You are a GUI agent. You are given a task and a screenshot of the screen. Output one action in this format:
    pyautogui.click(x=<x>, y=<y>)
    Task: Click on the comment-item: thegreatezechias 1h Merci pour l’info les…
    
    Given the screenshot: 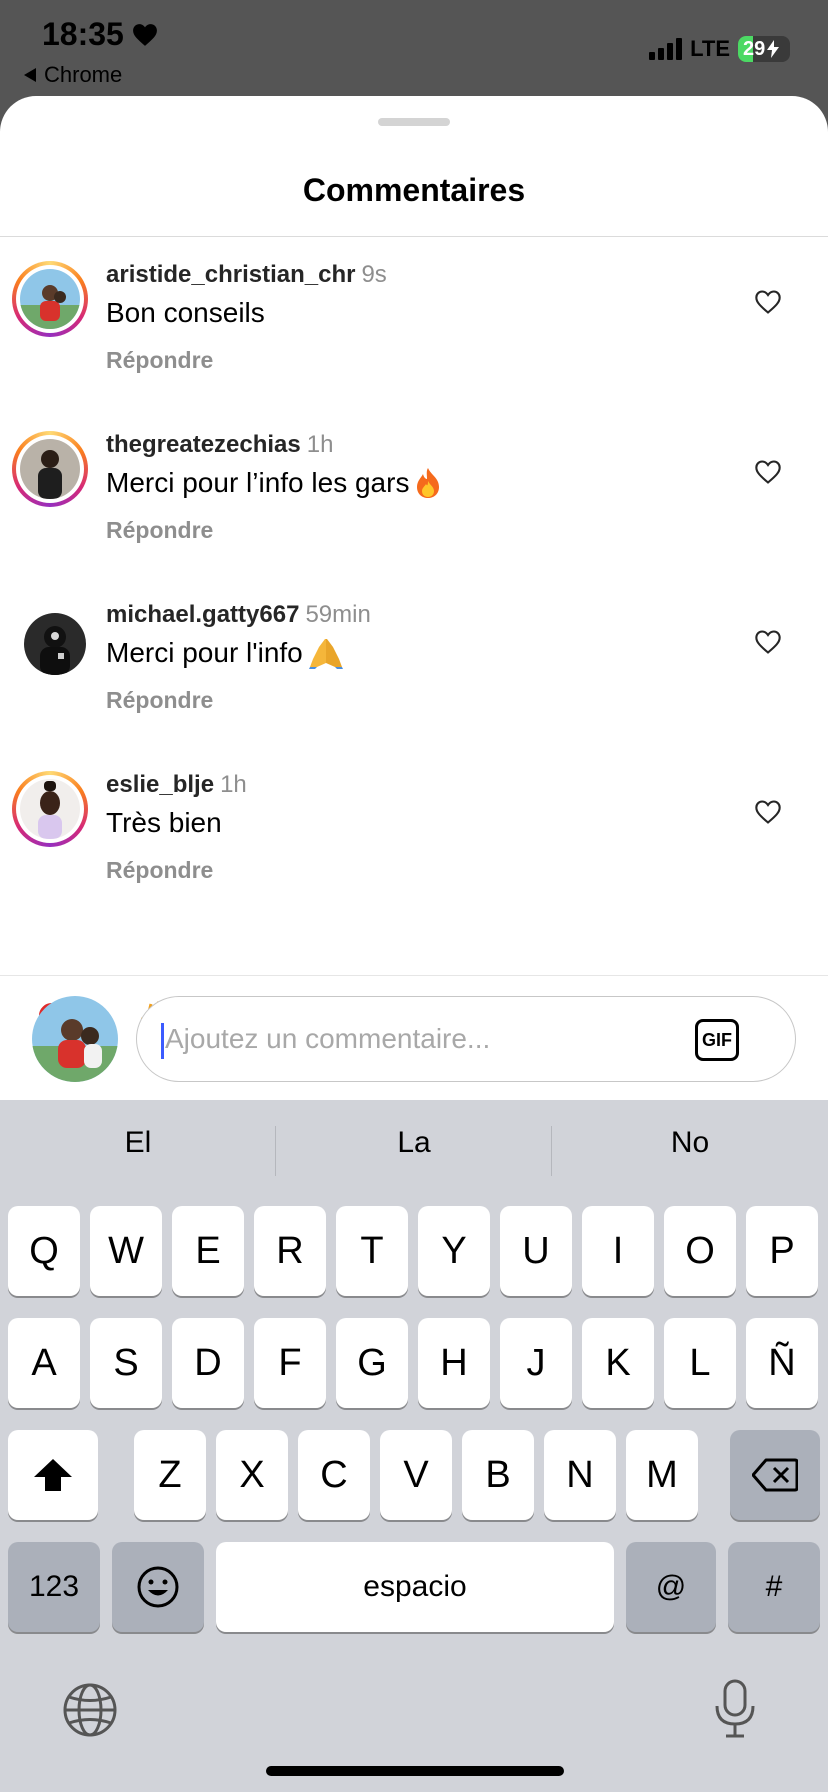 What is the action you would take?
    pyautogui.click(x=414, y=492)
    